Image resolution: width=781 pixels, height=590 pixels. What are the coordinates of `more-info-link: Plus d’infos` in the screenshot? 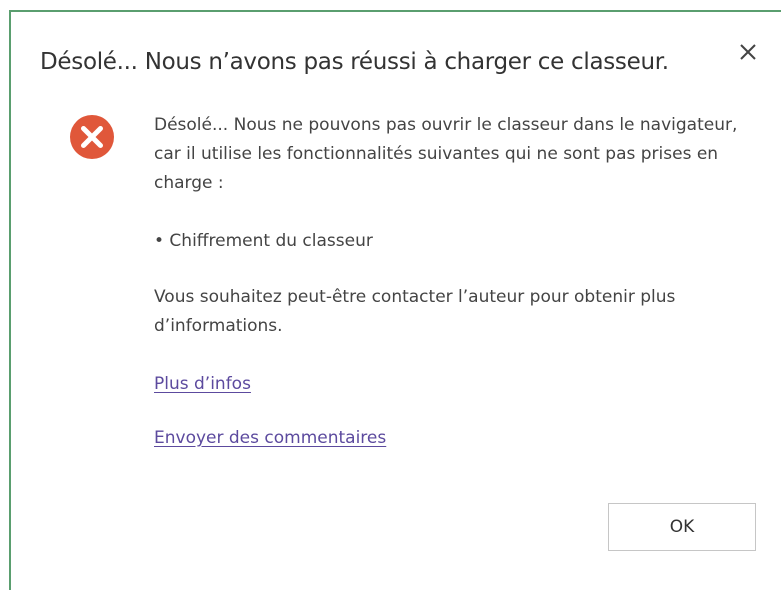 It's located at (202, 384).